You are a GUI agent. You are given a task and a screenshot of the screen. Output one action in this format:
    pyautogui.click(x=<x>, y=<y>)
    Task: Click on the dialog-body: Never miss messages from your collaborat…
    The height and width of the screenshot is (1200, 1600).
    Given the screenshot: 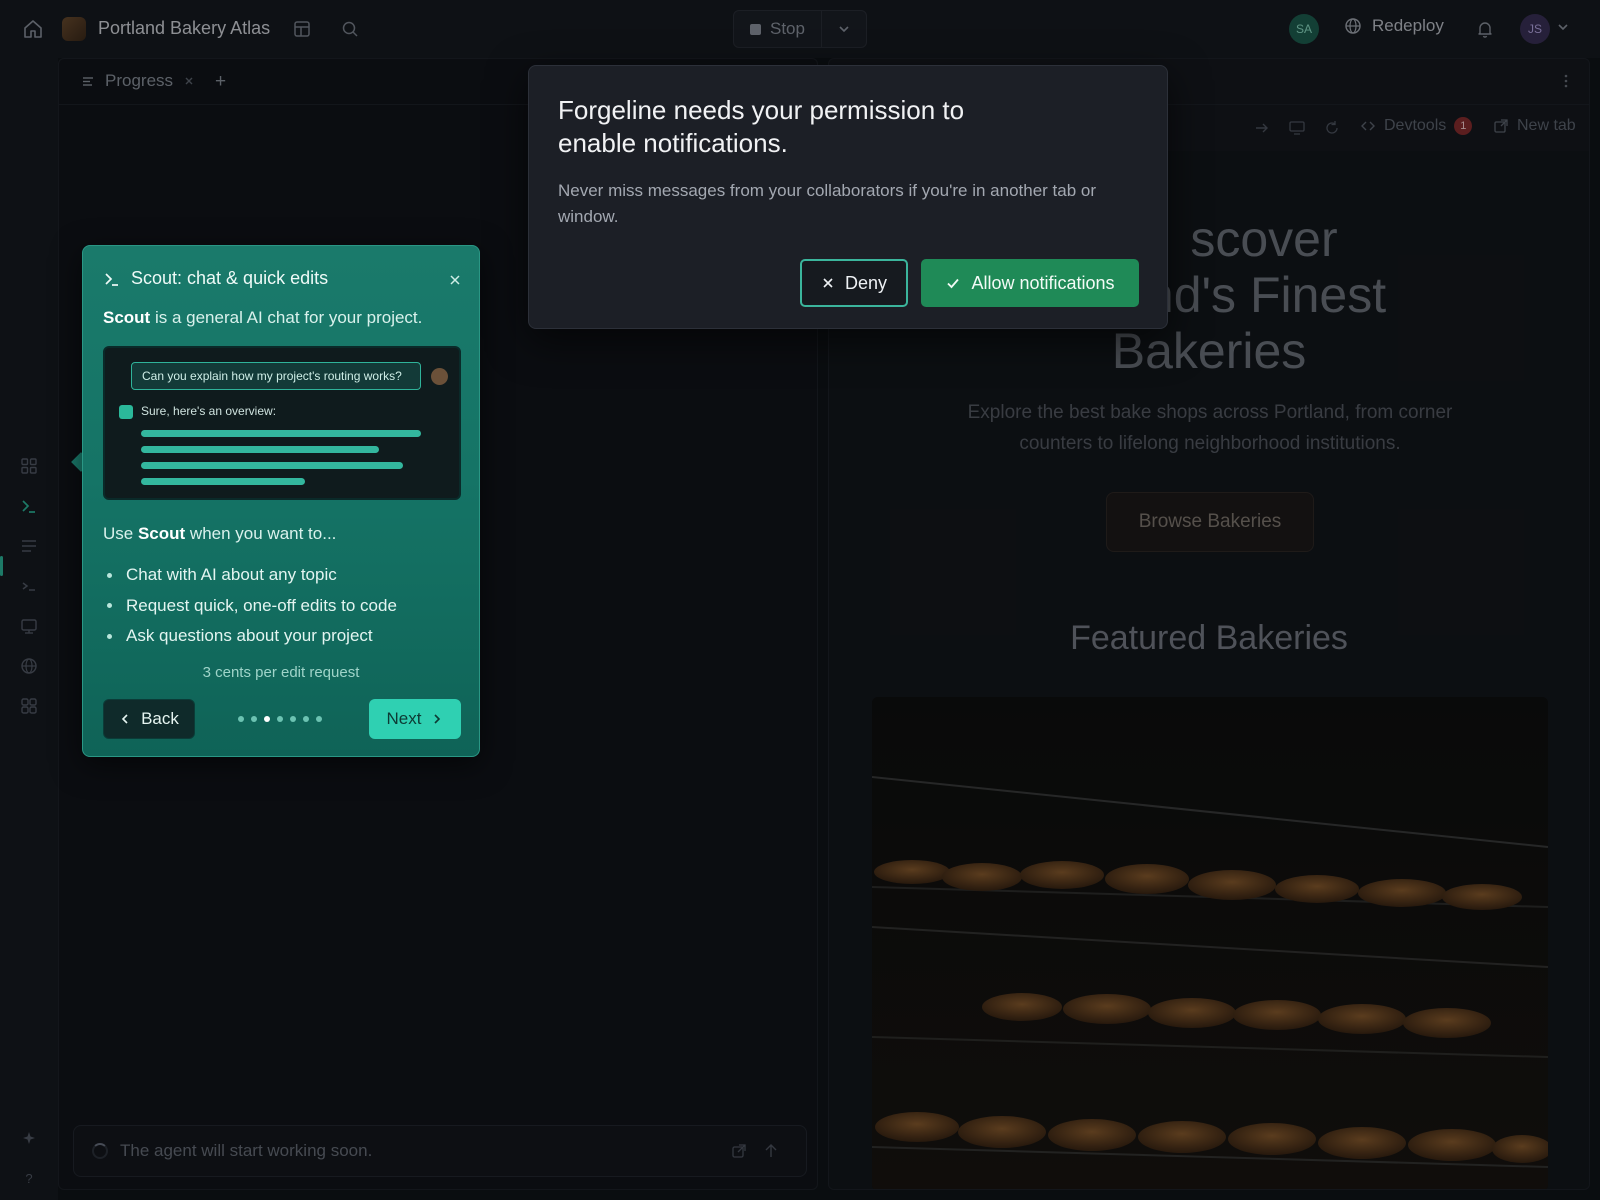 What is the action you would take?
    pyautogui.click(x=827, y=203)
    